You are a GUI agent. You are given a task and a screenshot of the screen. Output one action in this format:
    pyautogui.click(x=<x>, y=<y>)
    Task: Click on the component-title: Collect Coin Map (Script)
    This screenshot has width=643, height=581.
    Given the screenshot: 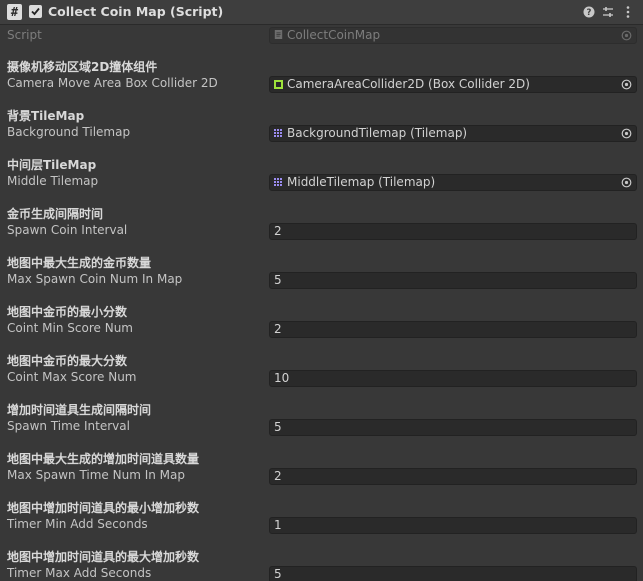 What is the action you would take?
    pyautogui.click(x=136, y=11)
    